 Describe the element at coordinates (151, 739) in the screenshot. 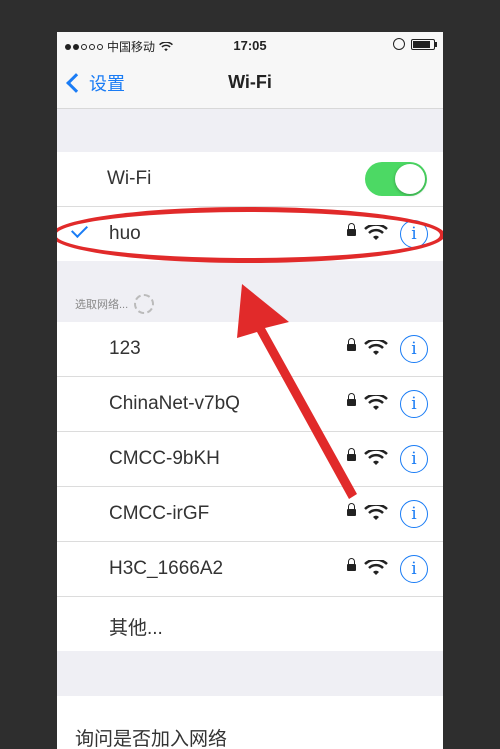

I see `ask-to-join-label: 询问是否加入网络` at that location.